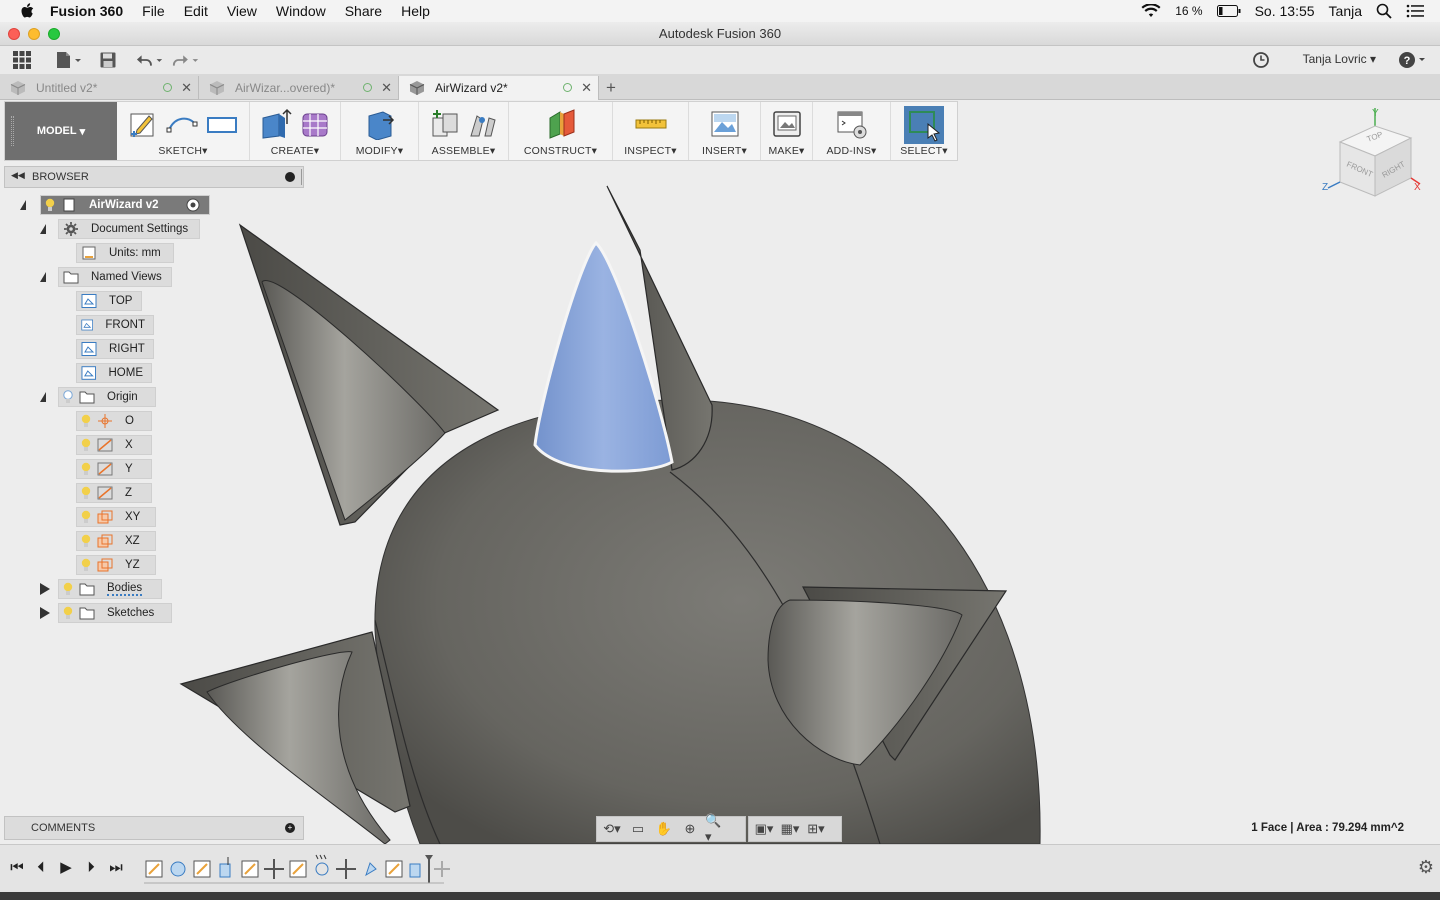 The width and height of the screenshot is (1440, 900). I want to click on menu-share: Share, so click(363, 11).